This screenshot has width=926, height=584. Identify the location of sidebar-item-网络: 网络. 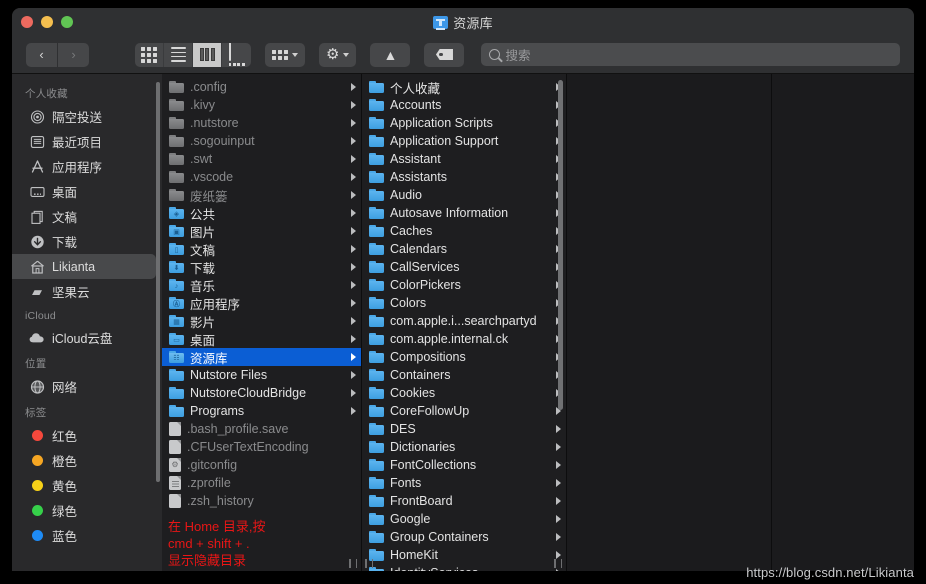
(84, 386).